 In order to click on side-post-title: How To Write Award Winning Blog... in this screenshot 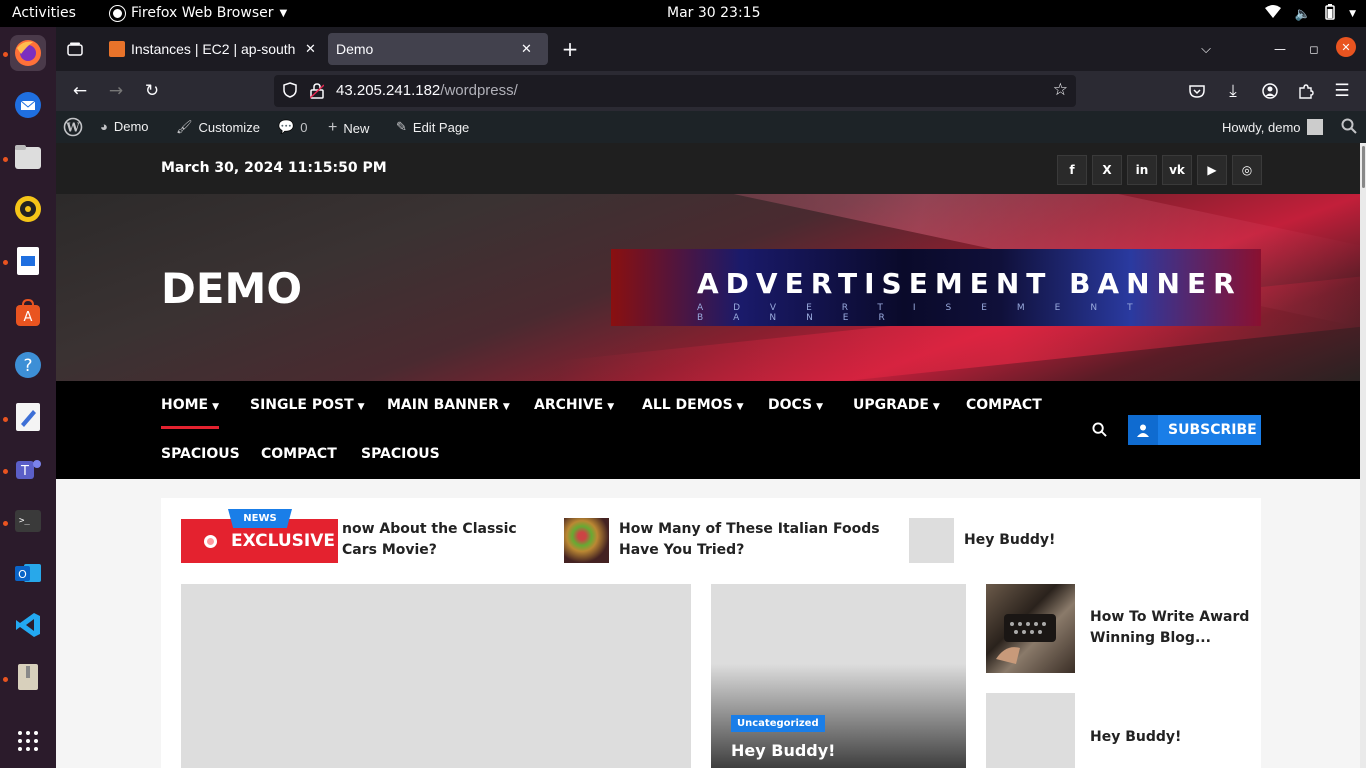, I will do `click(1170, 628)`.